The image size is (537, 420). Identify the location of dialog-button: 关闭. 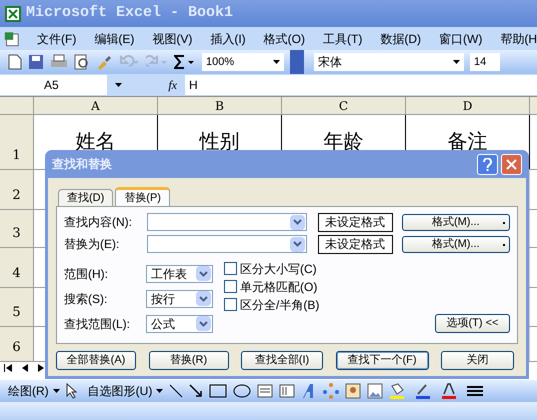
(477, 360).